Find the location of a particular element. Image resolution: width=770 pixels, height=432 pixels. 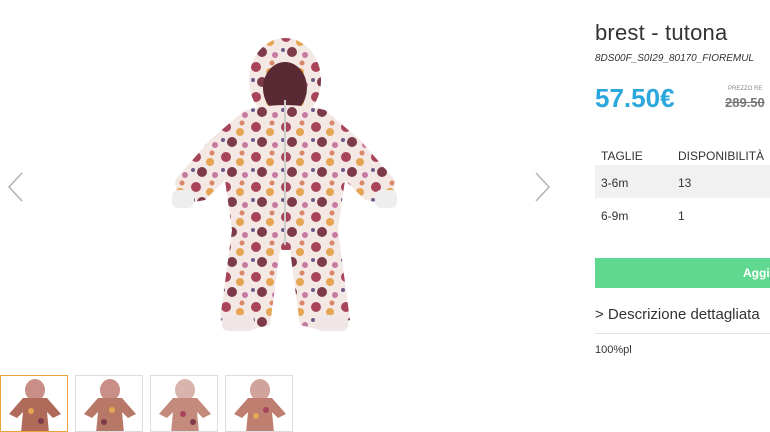

chevron-left-icon is located at coordinates (16, 187).